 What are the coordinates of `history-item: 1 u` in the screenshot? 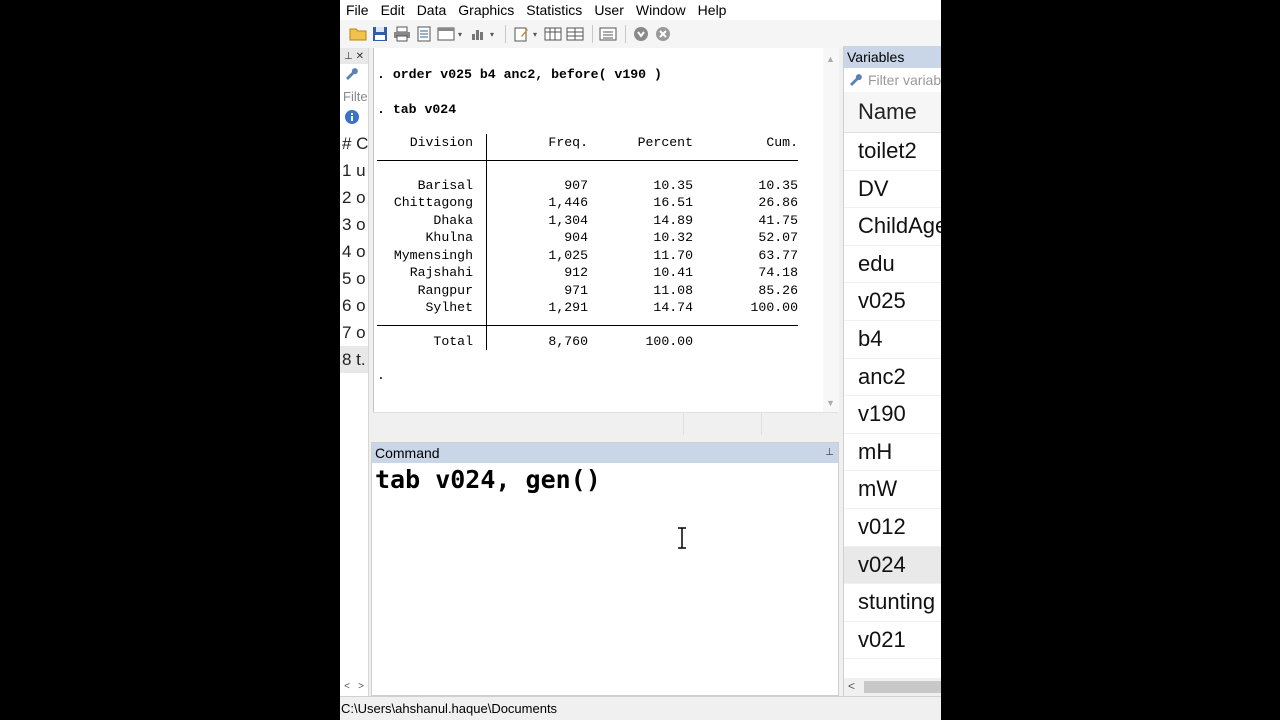 It's located at (354, 170).